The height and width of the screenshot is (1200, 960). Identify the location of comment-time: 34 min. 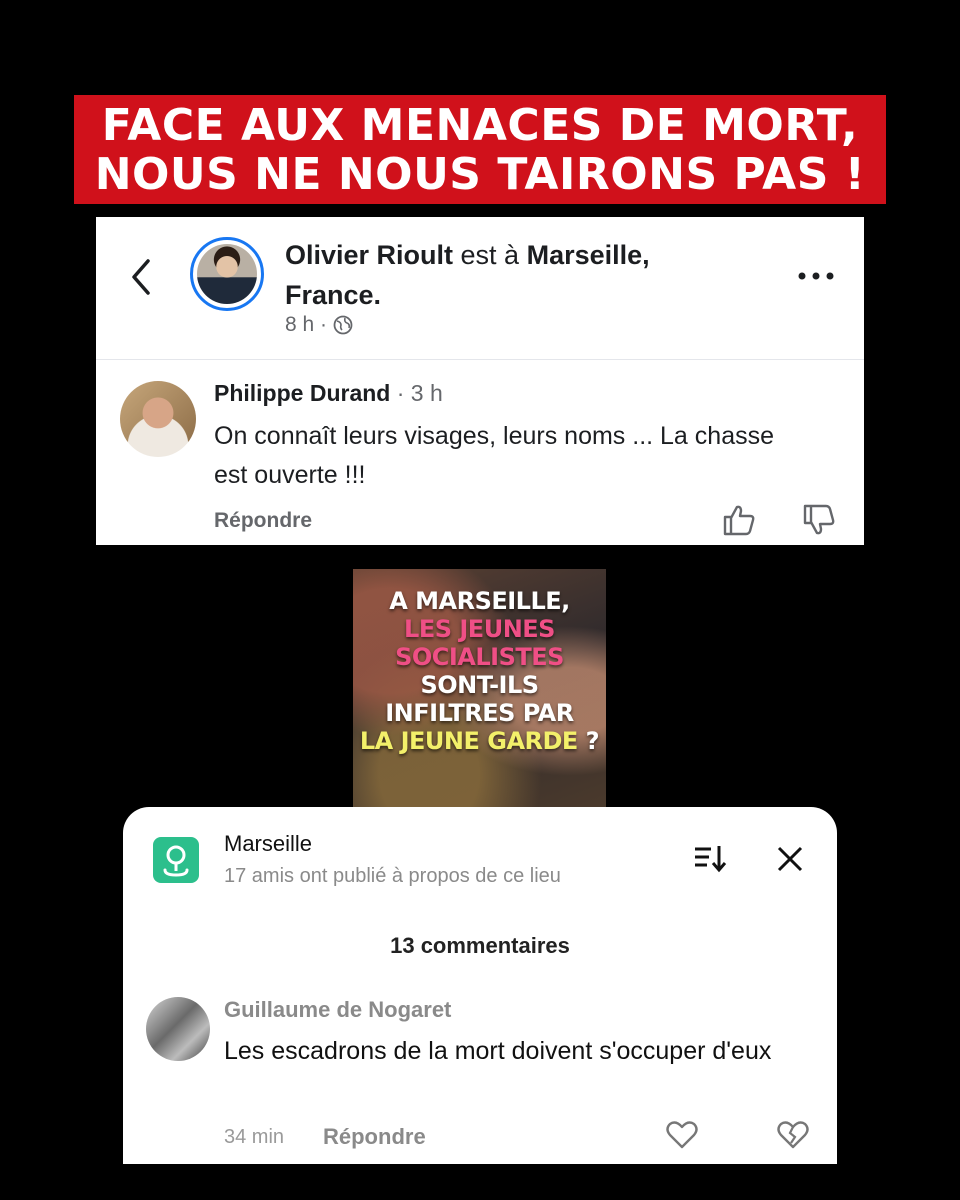
(254, 1137).